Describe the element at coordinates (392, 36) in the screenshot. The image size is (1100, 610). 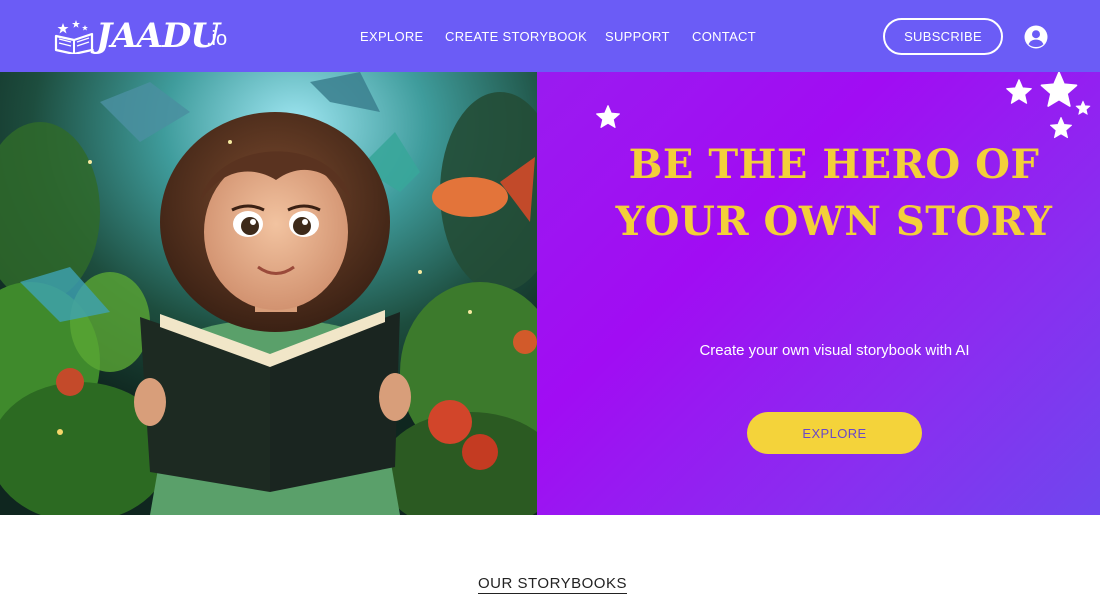
I see `nav-explore: EXPLORE` at that location.